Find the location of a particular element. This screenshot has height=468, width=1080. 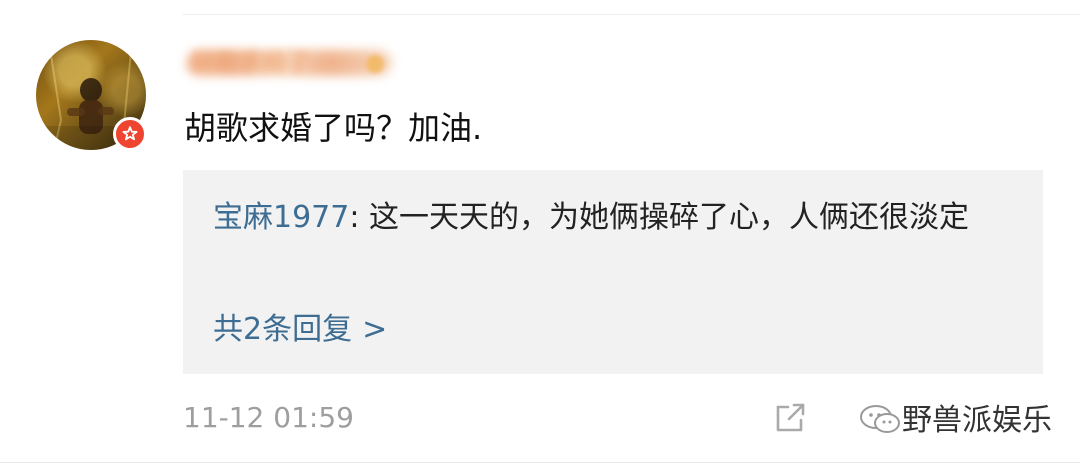

share-icon is located at coordinates (790, 417).